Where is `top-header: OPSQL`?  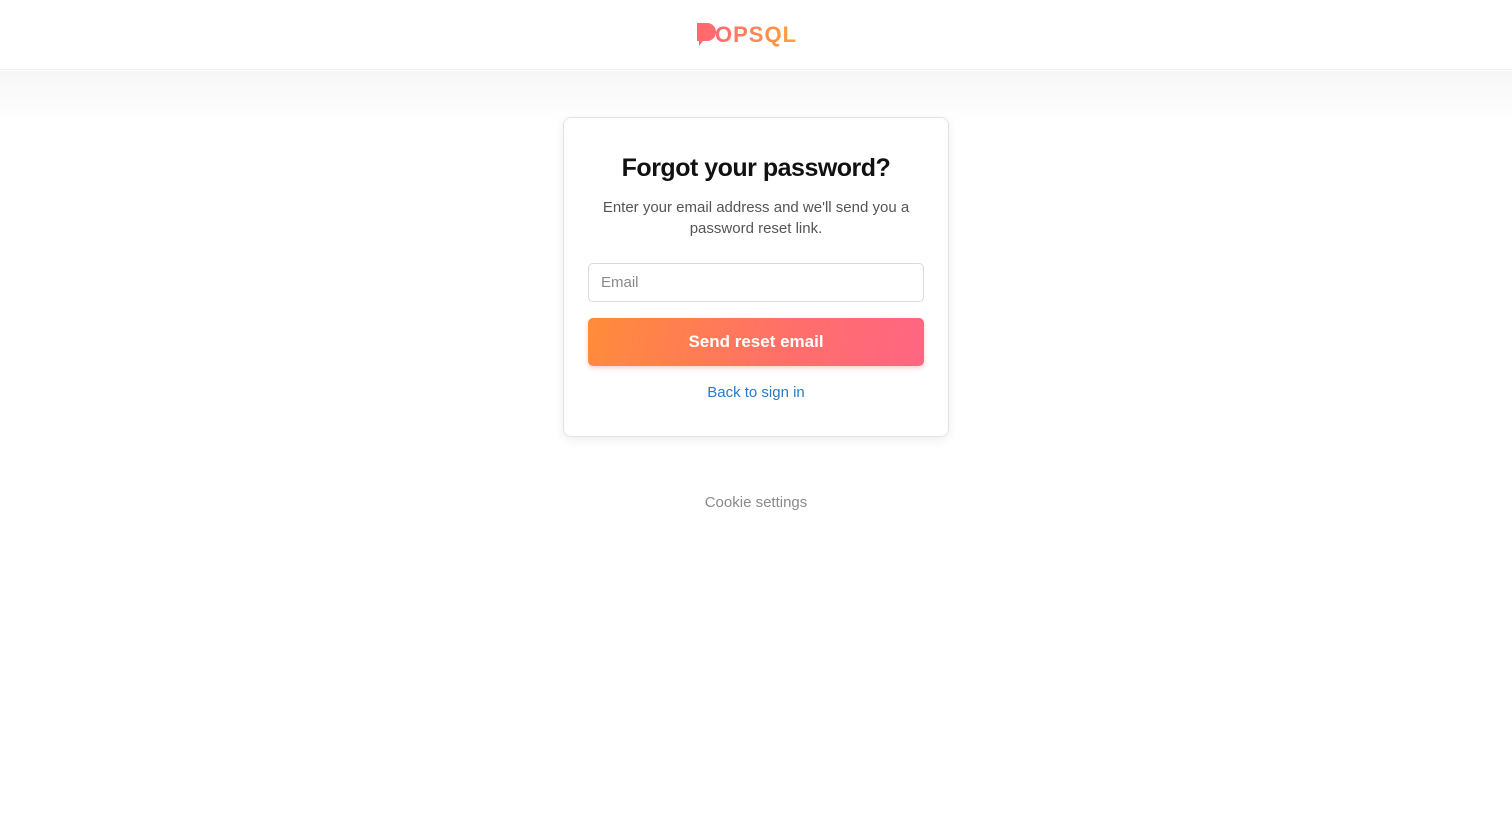
top-header: OPSQL is located at coordinates (756, 35).